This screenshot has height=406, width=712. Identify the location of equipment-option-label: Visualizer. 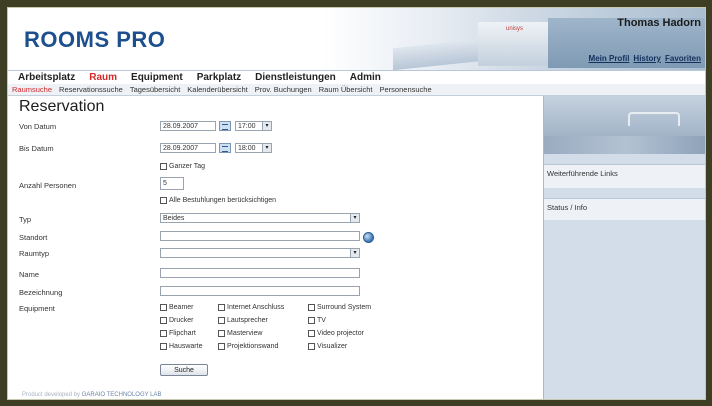
(332, 346).